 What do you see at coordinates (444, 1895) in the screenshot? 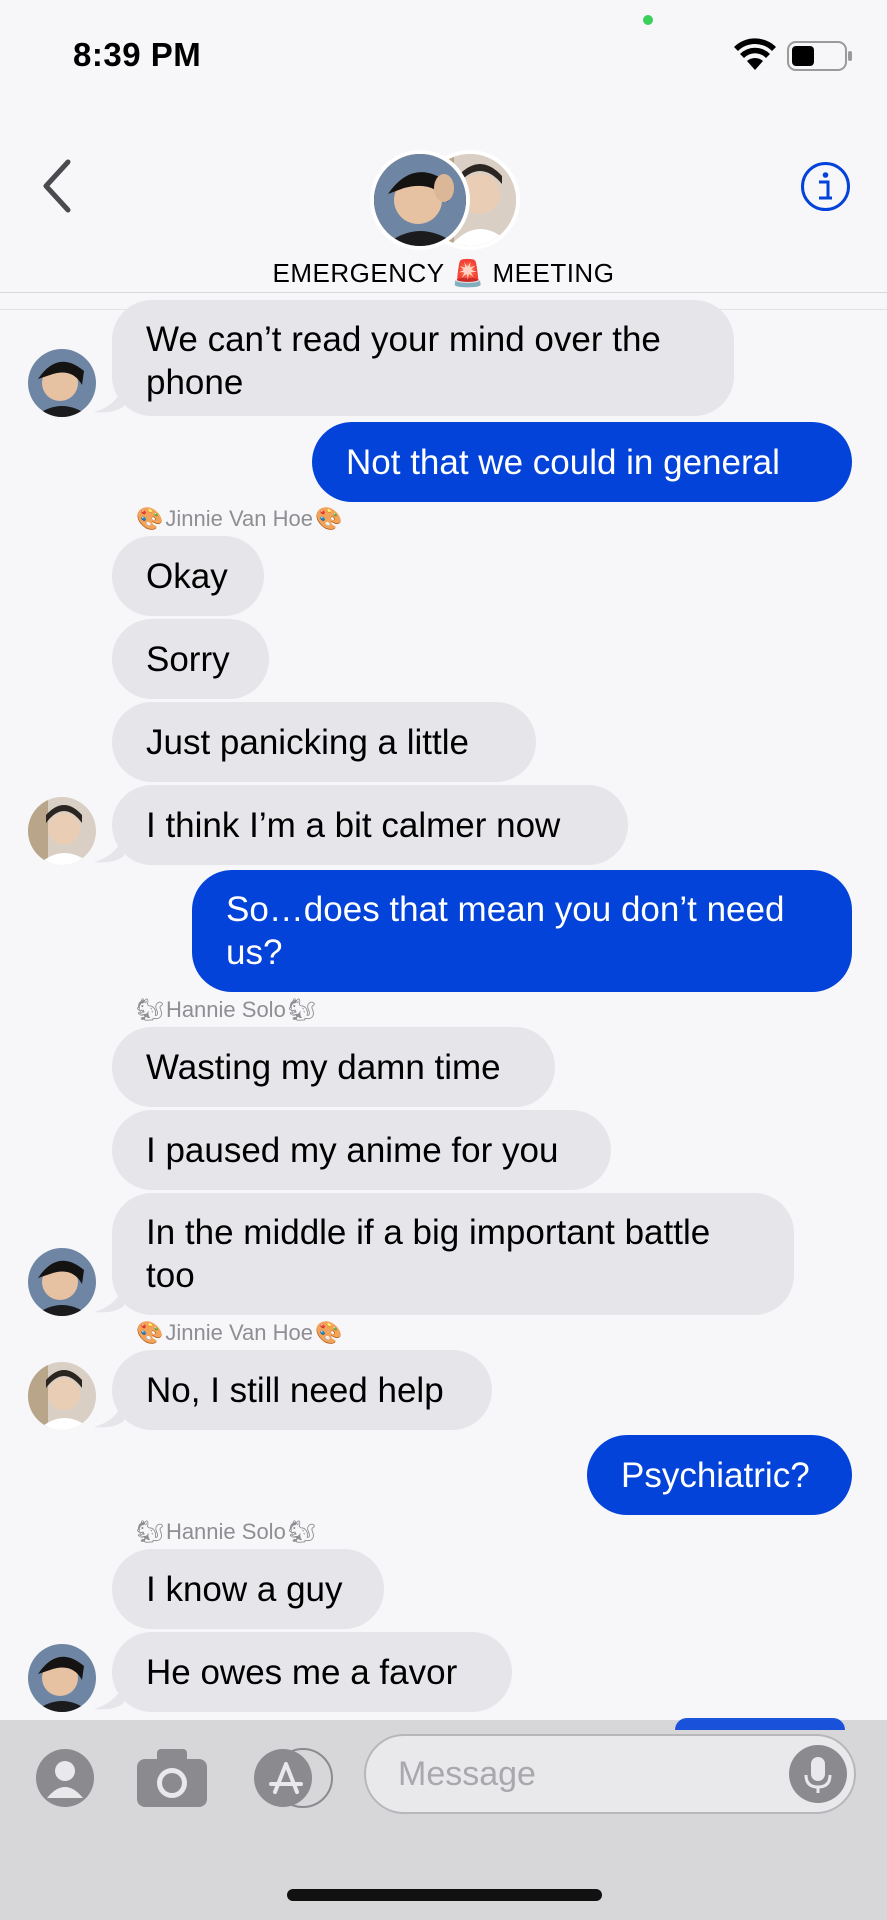
I see `home-indicator` at bounding box center [444, 1895].